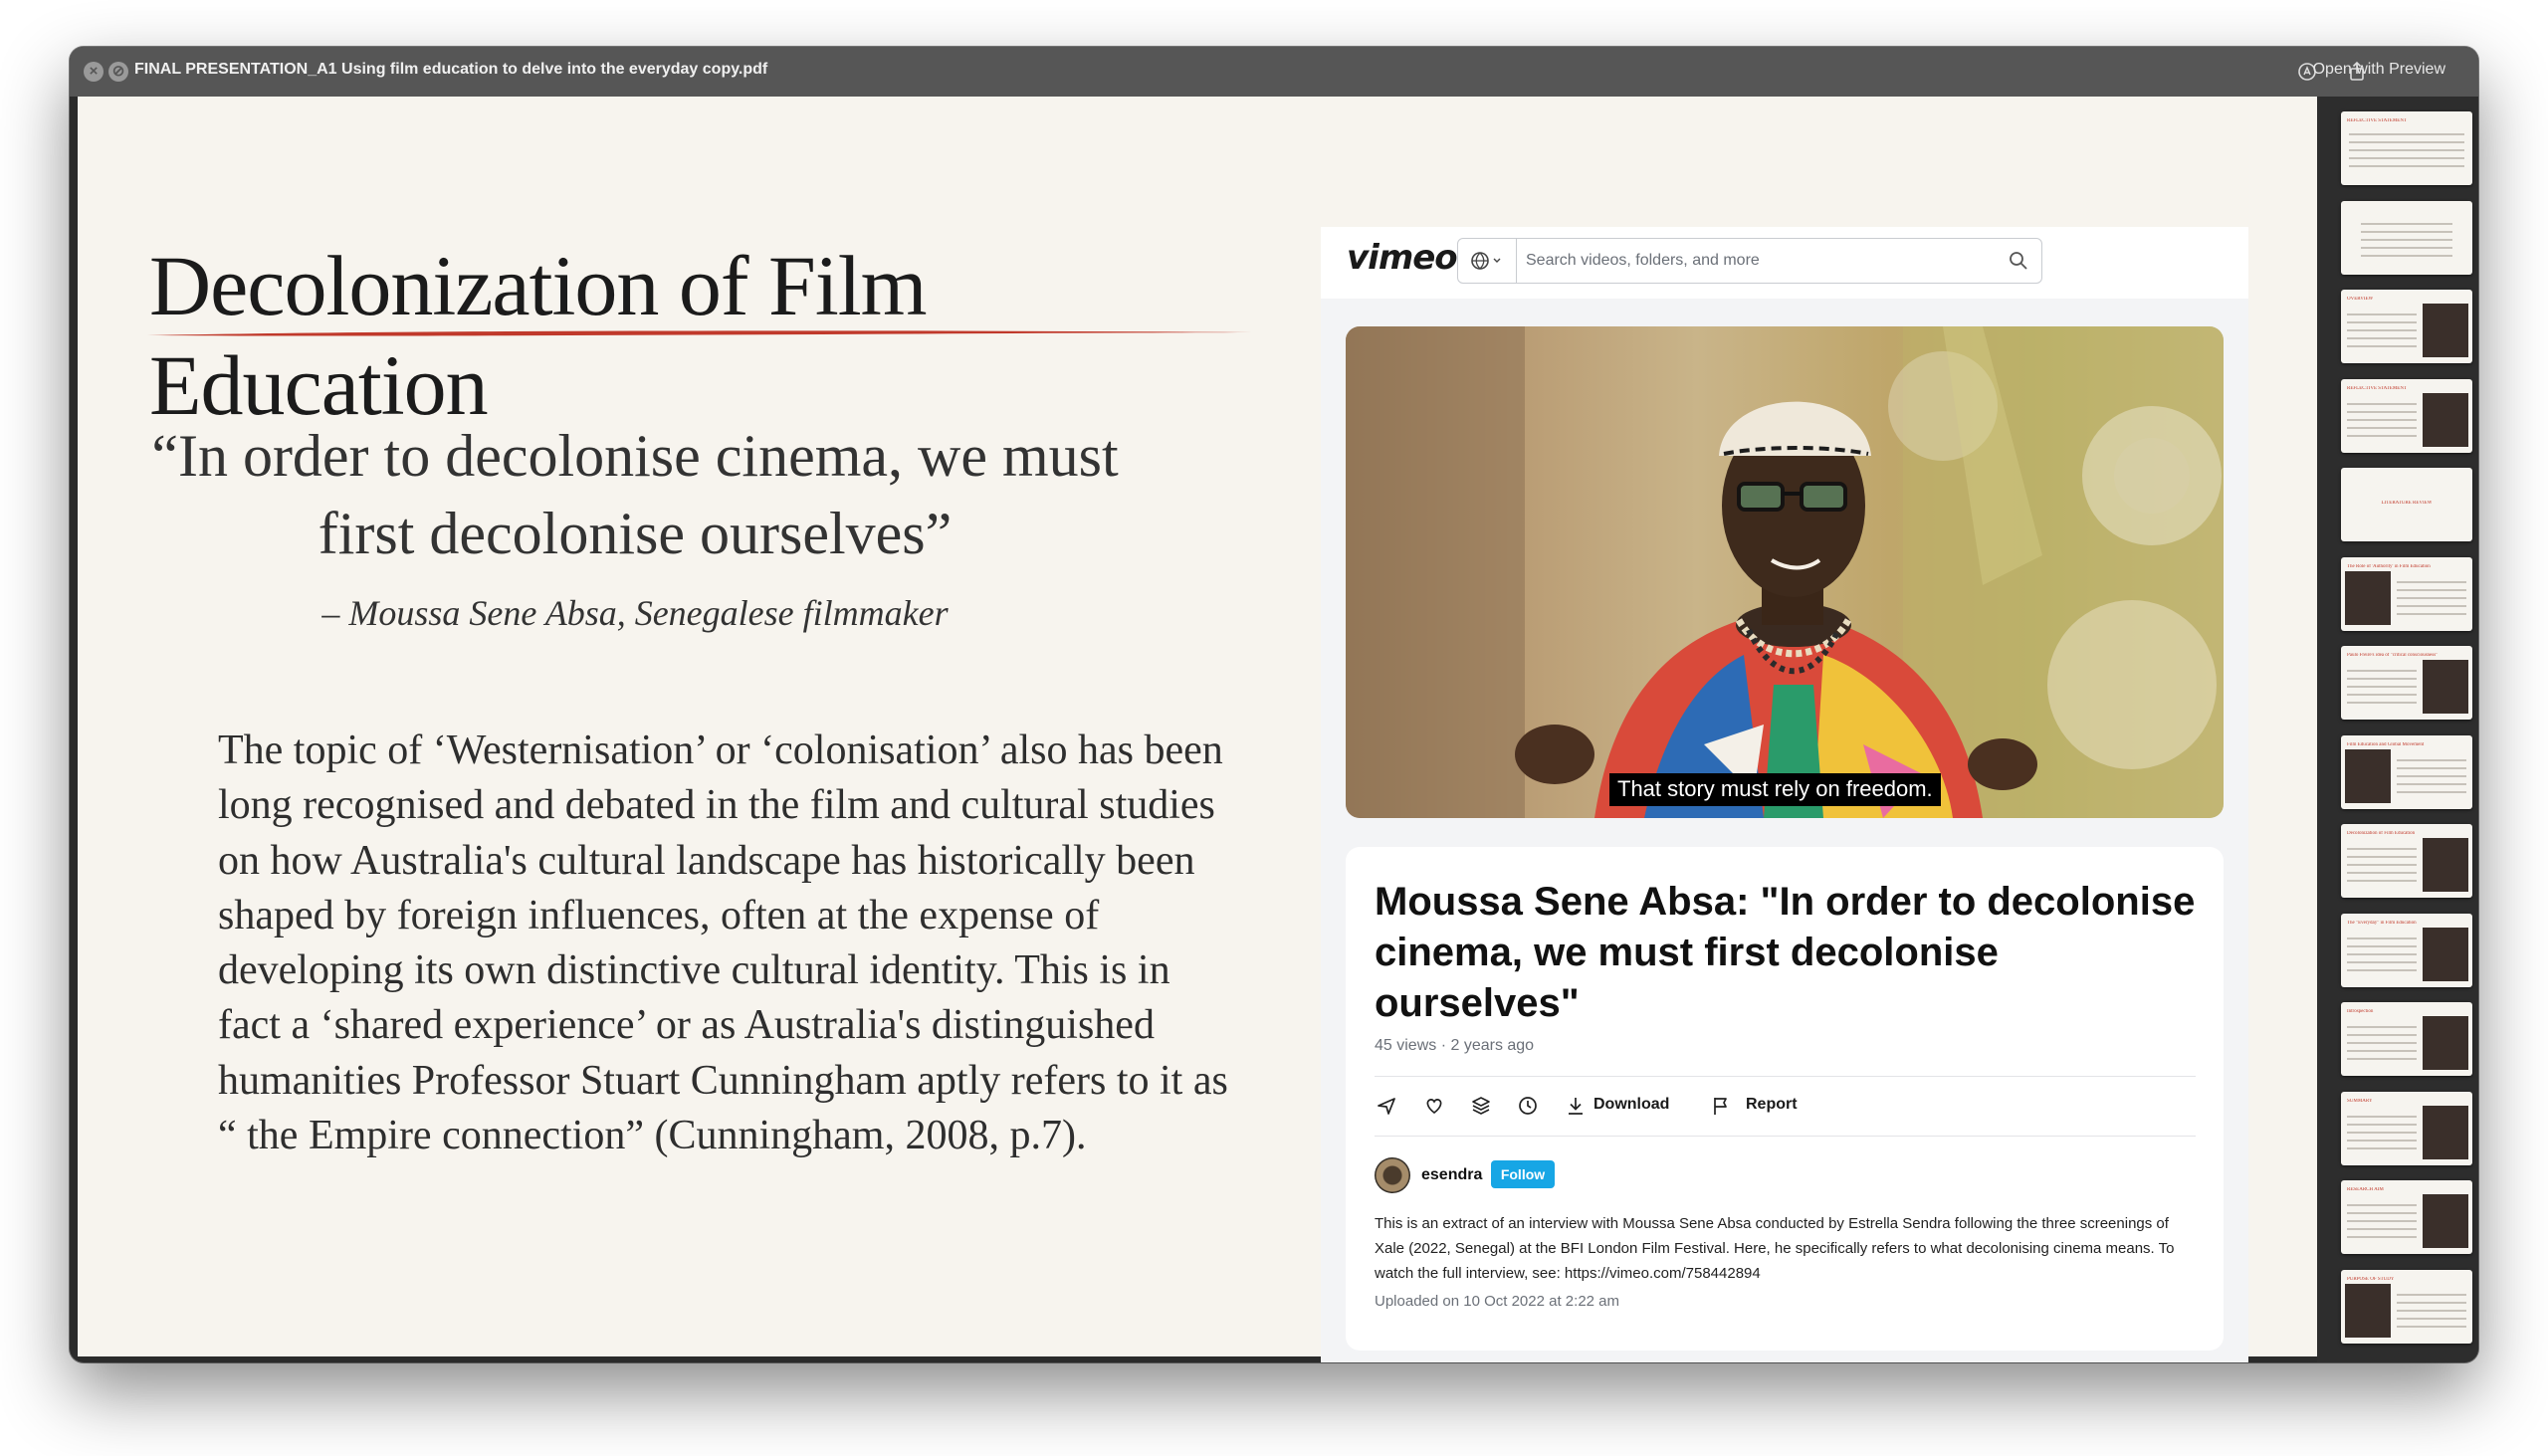 This screenshot has width=2548, height=1456. Describe the element at coordinates (2406, 1217) in the screenshot. I see `slide-thumbnail: RESEARCH AIM` at that location.